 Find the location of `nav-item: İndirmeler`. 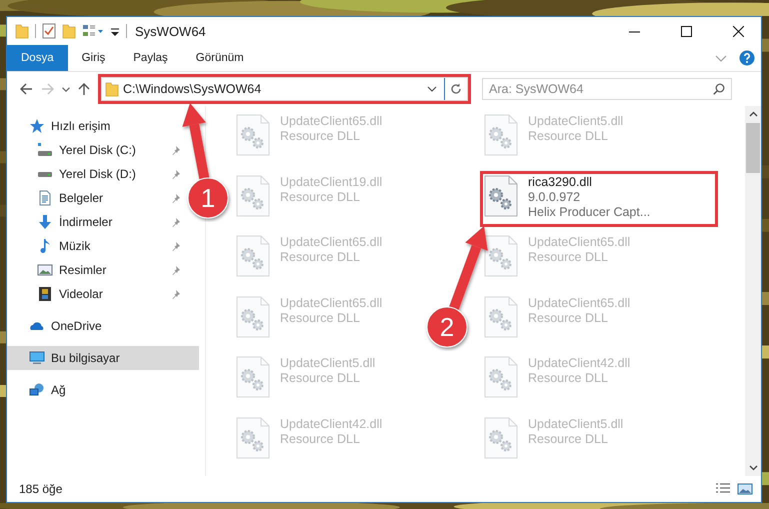

nav-item: İndirmeler is located at coordinates (98, 222).